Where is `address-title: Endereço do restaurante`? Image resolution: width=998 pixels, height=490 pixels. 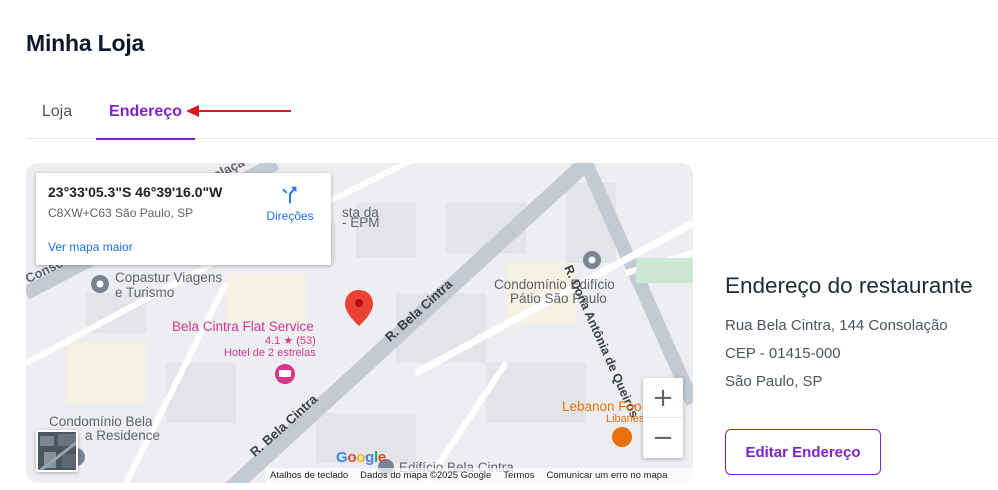 address-title: Endereço do restaurante is located at coordinates (849, 285).